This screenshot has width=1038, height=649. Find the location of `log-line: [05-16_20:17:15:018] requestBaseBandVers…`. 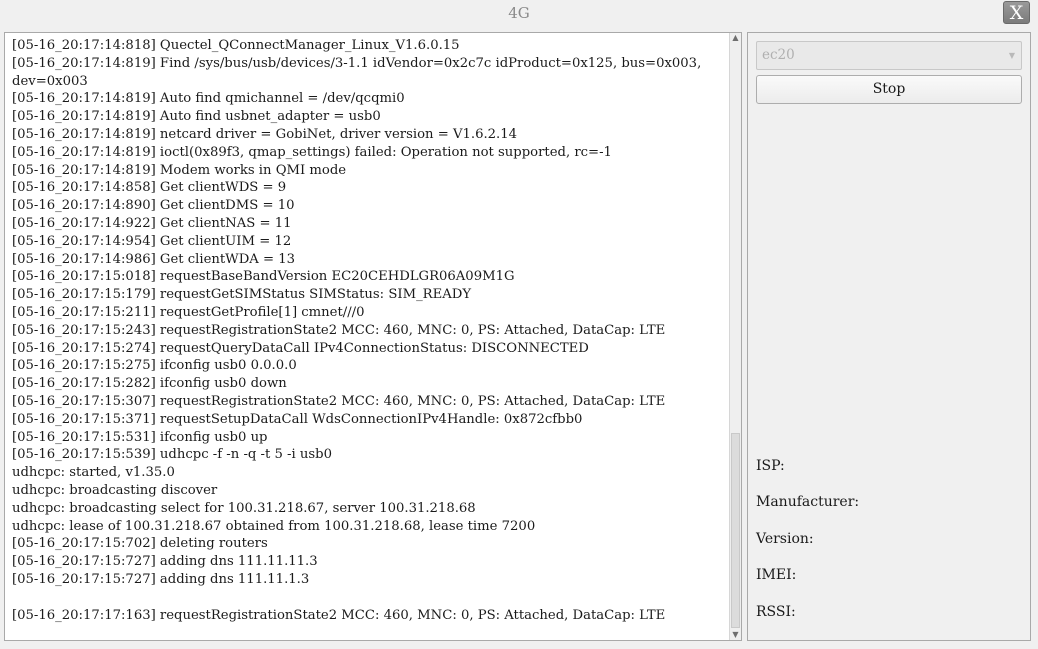

log-line: [05-16_20:17:15:018] requestBaseBandVers… is located at coordinates (263, 277).